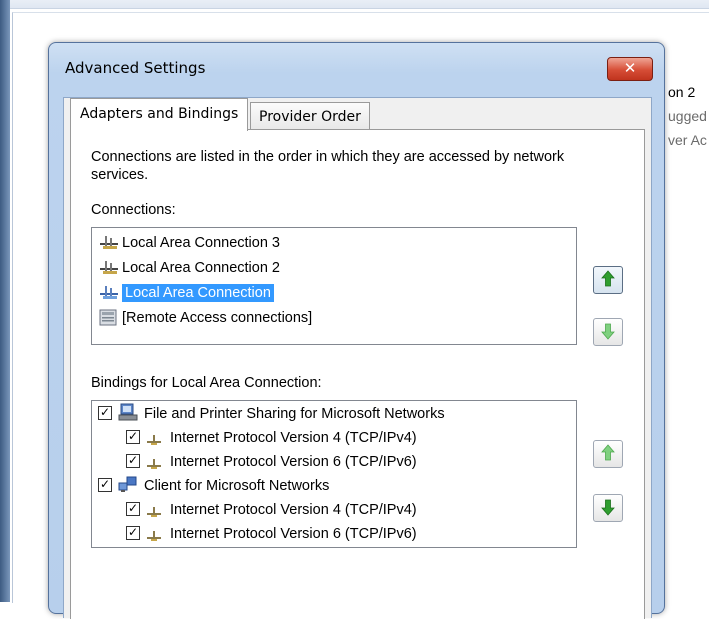 This screenshot has width=709, height=619. I want to click on list-item: Local Area Connection 2, so click(189, 268).